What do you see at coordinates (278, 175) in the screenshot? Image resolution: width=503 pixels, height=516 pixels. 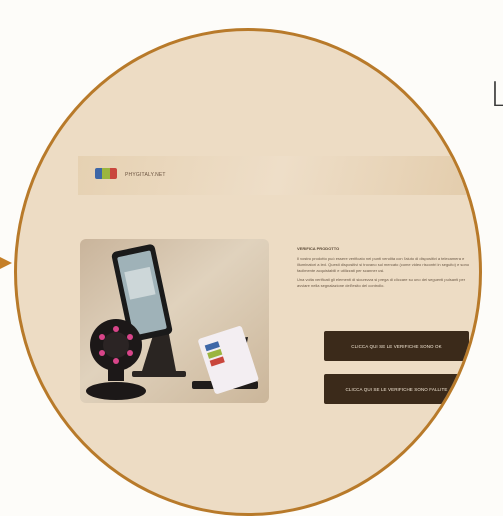 I see `site-header: PHYGITALY.NET` at bounding box center [278, 175].